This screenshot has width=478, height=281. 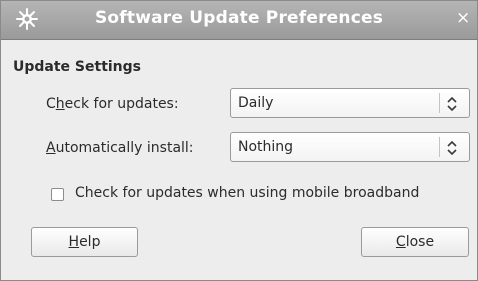 What do you see at coordinates (77, 67) in the screenshot?
I see `section-title: Update Settings` at bounding box center [77, 67].